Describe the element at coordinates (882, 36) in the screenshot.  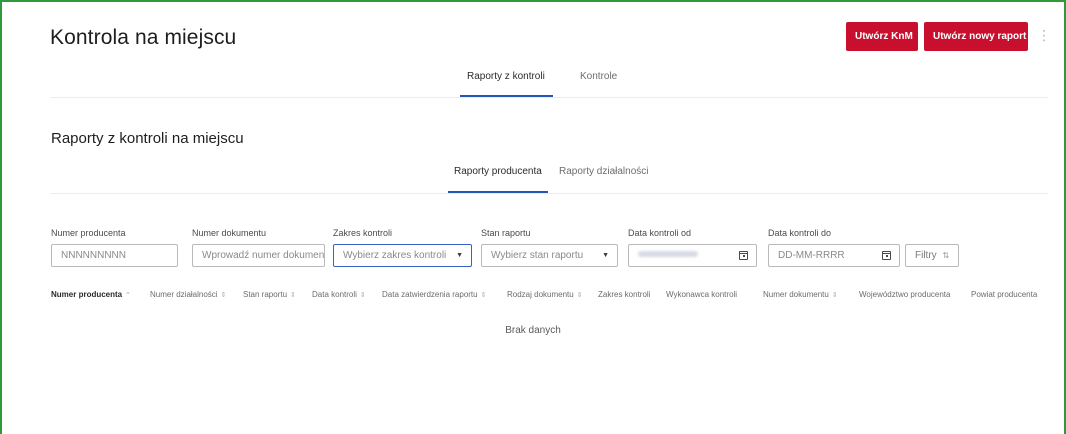
I see `create-knm-button: Utwórz KnM` at that location.